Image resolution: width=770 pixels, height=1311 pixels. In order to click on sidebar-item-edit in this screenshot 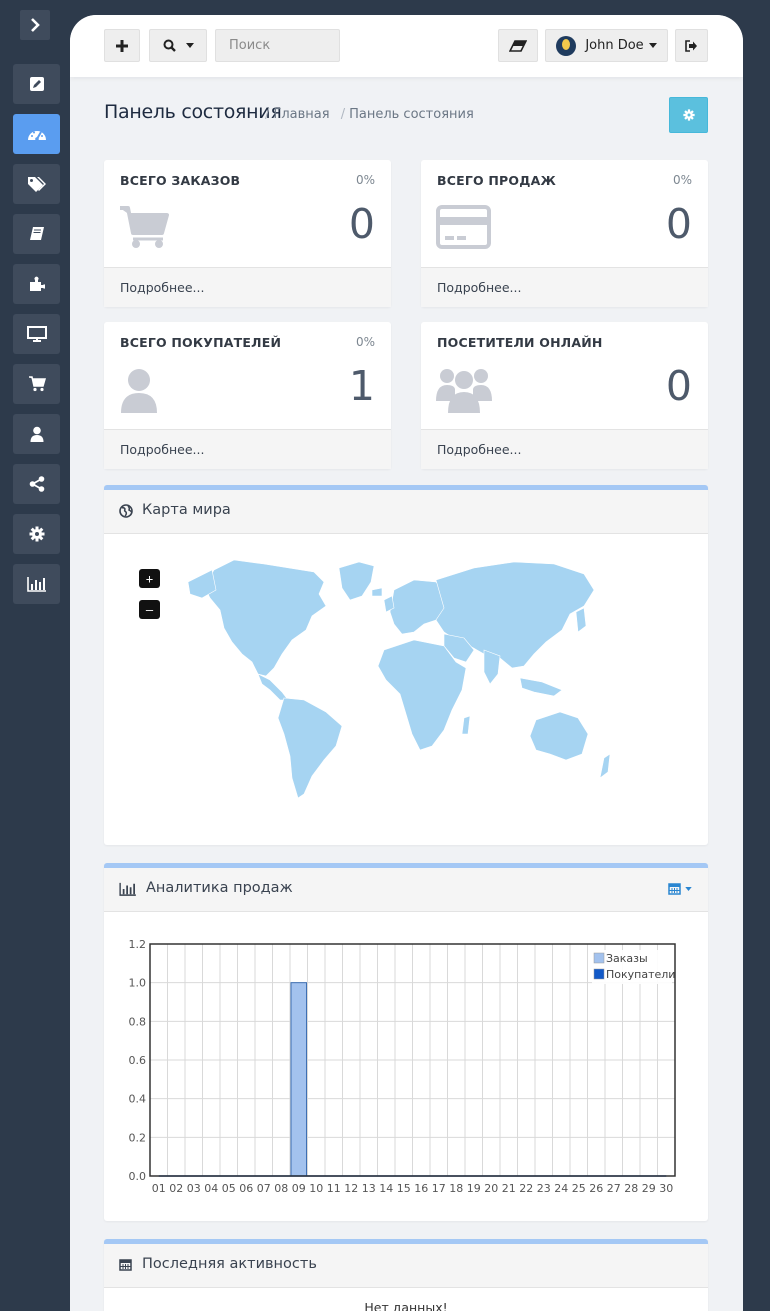, I will do `click(36, 84)`.